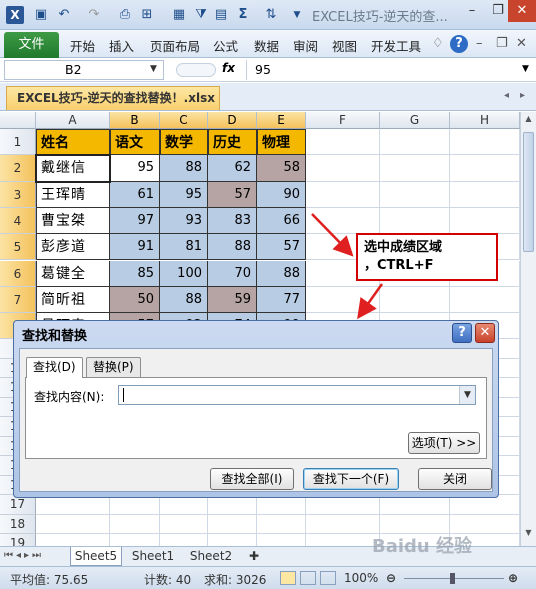 The height and width of the screenshot is (589, 536). What do you see at coordinates (467, 395) in the screenshot?
I see `find-history-dropdown-icon: ▼` at bounding box center [467, 395].